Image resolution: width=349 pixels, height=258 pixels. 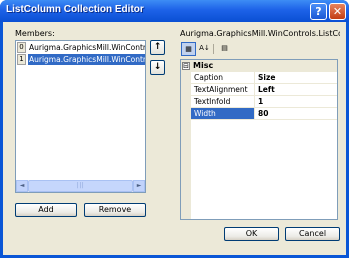 What do you see at coordinates (223, 89) in the screenshot?
I see `property-name: TextAlignment` at bounding box center [223, 89].